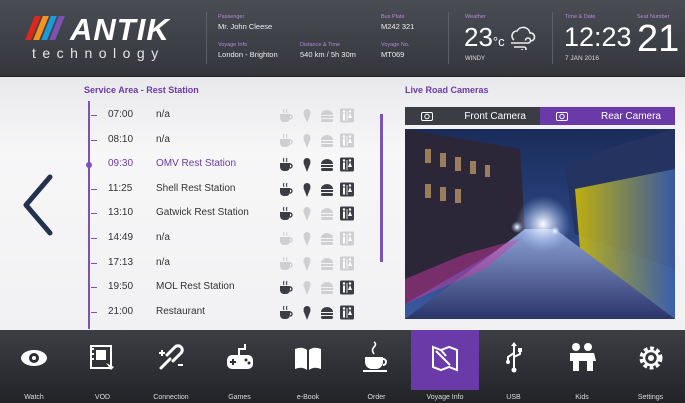 The height and width of the screenshot is (403, 685). I want to click on timeline-dot, so click(89, 165).